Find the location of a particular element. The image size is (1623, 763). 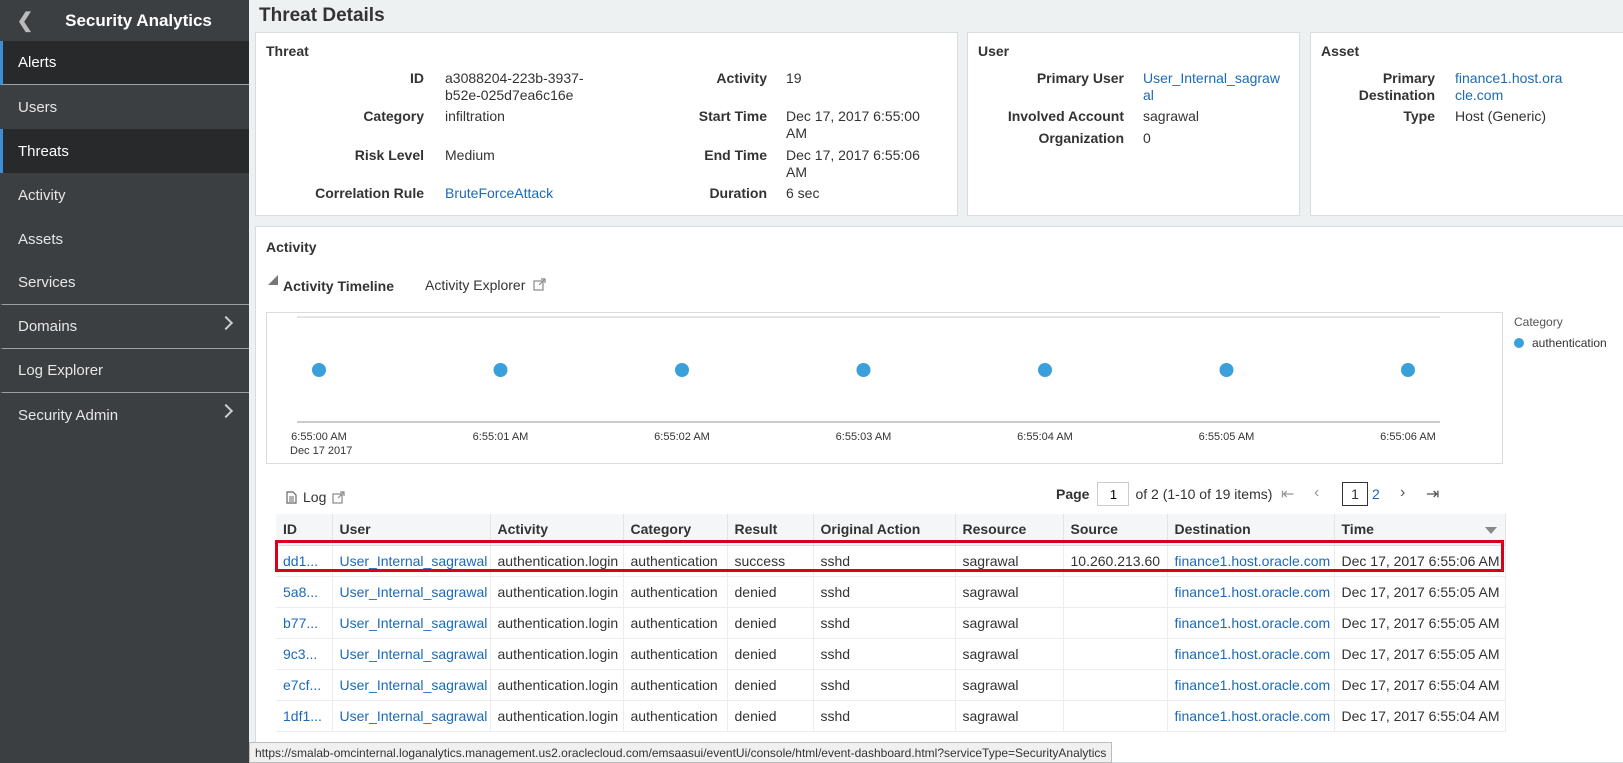

sidebar-item-log-explorer: Log Explorer is located at coordinates (124, 371).